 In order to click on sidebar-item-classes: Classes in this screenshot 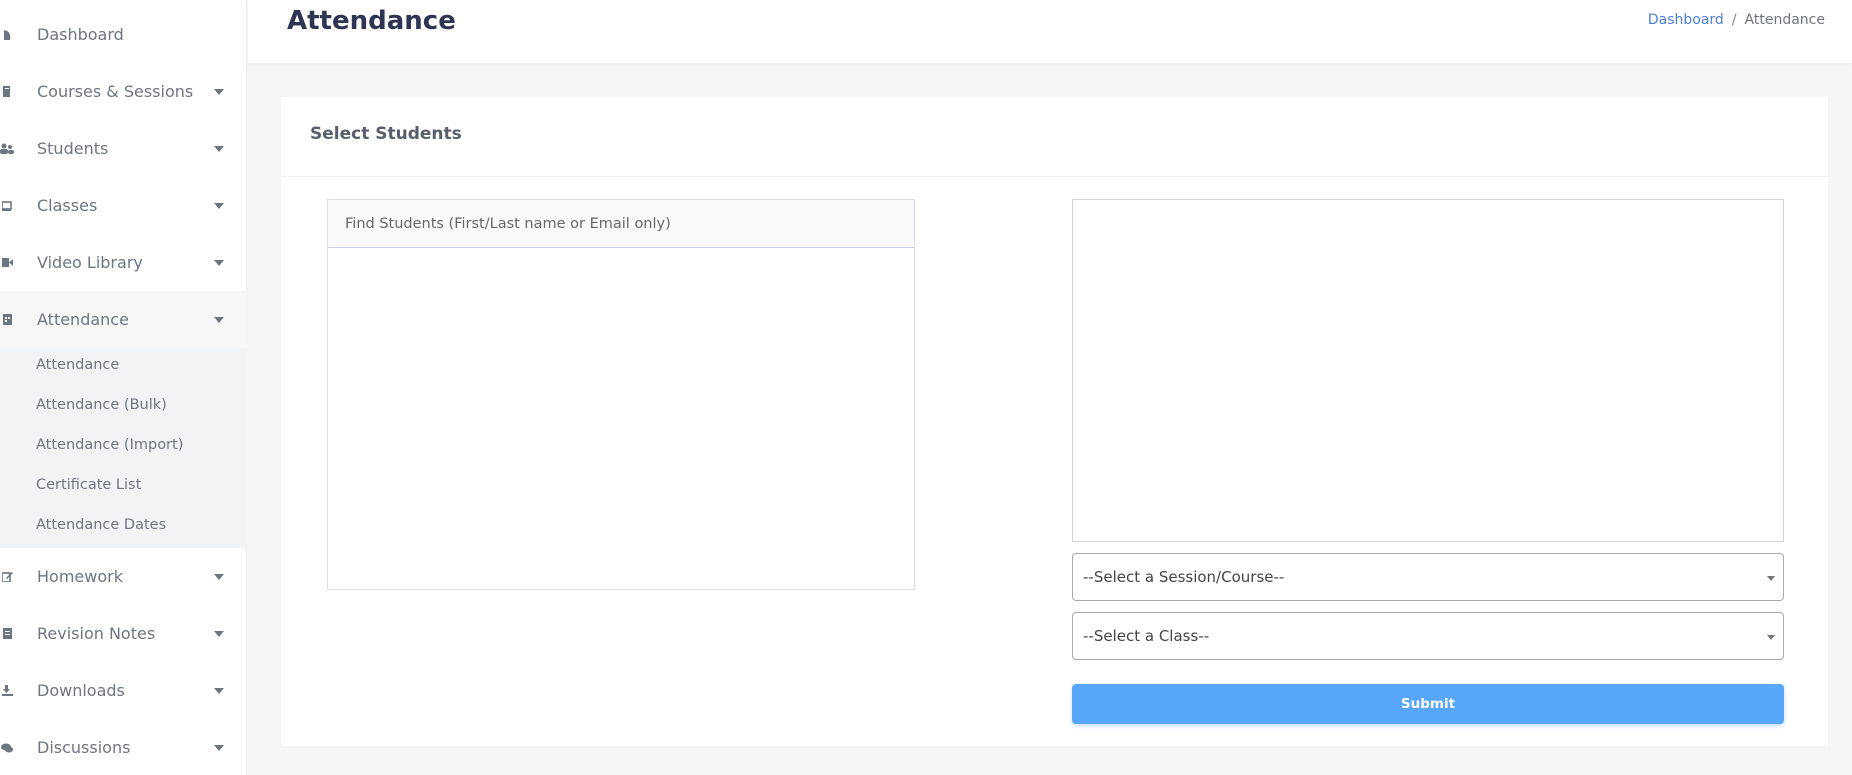, I will do `click(123, 205)`.